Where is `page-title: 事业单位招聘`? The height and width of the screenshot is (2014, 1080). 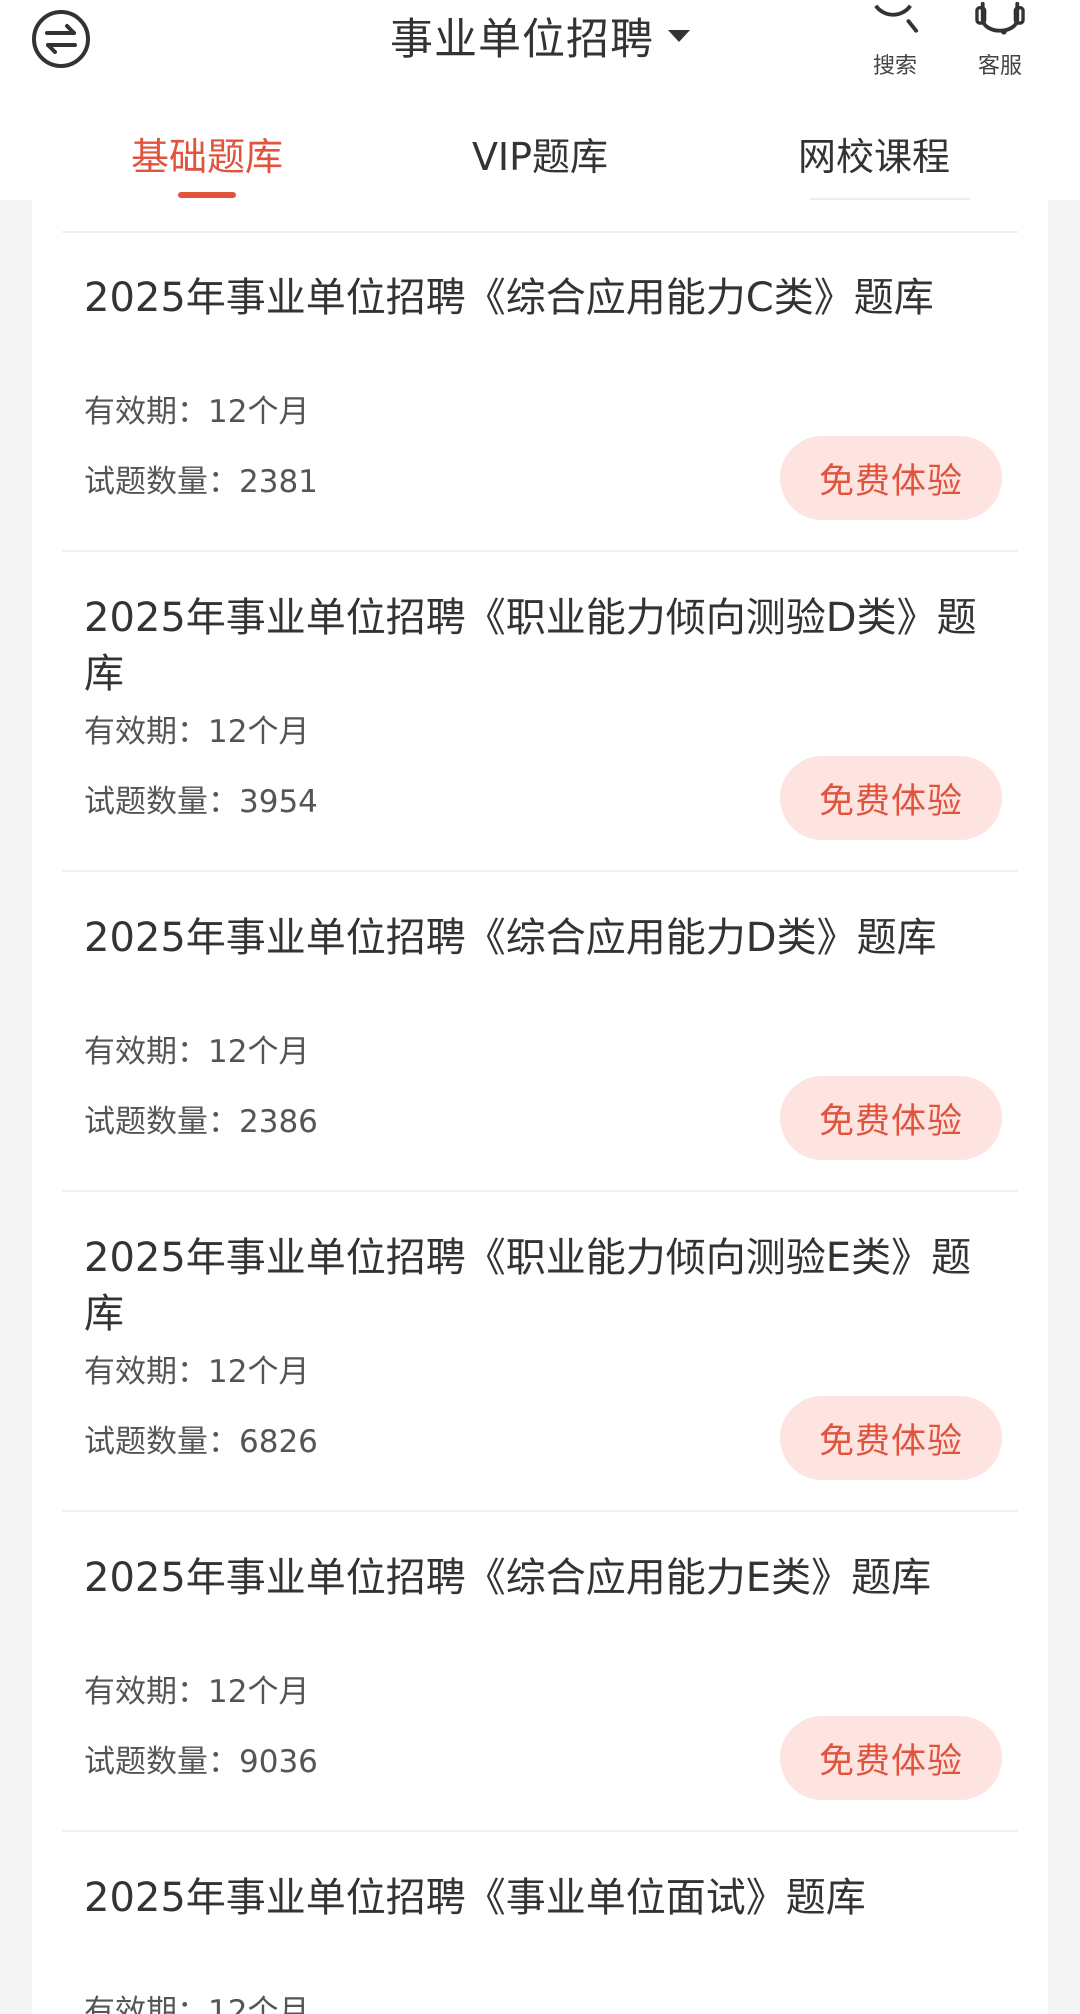 page-title: 事业单位招聘 is located at coordinates (522, 40).